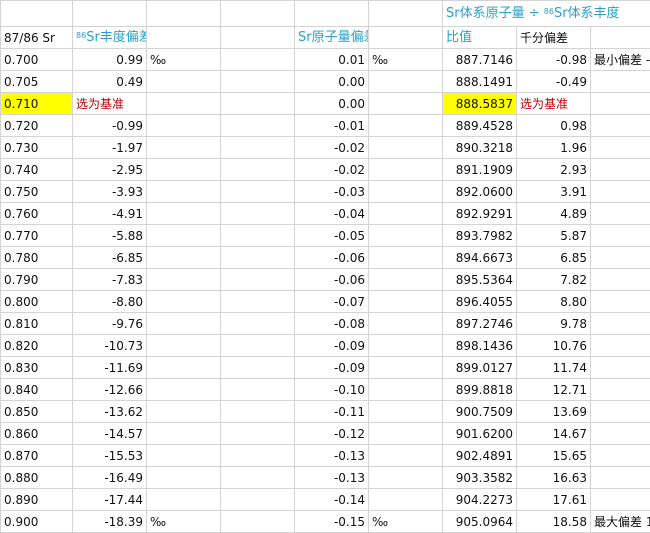 The width and height of the screenshot is (650, 533). Describe the element at coordinates (37, 170) in the screenshot. I see `ratio-cell: 0.740` at that location.